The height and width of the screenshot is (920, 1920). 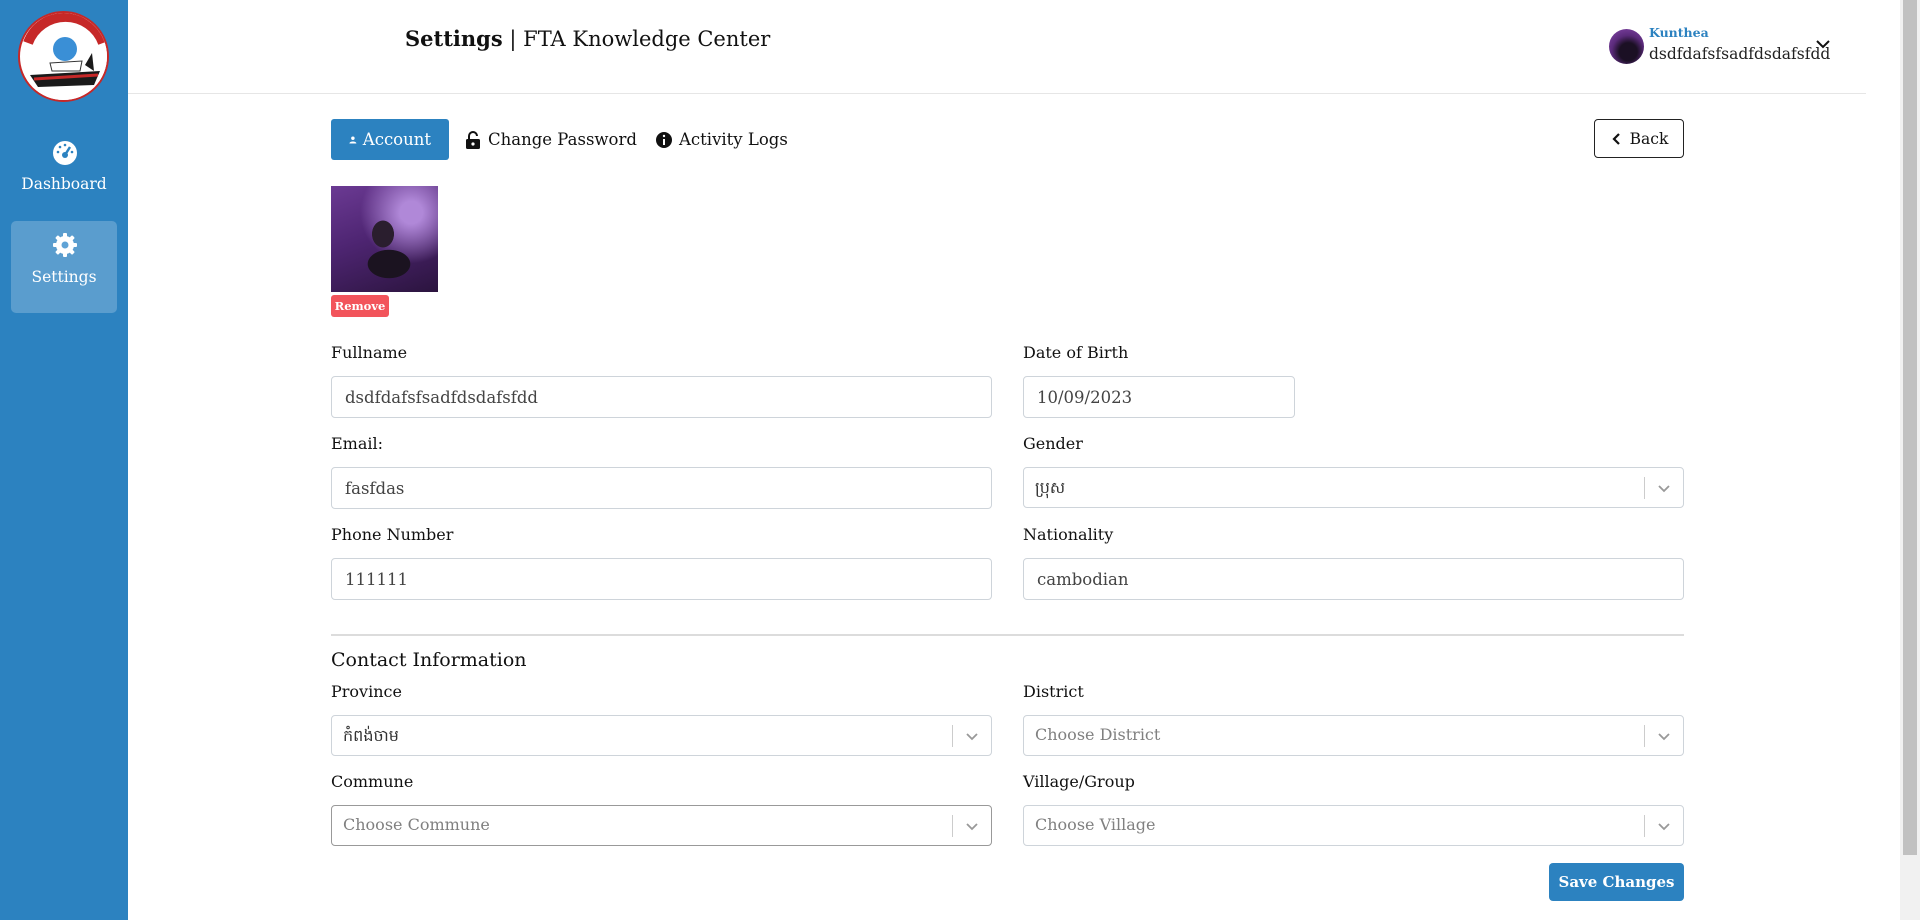 What do you see at coordinates (371, 735) in the screenshot?
I see `province-value: កំពង់ចាម` at bounding box center [371, 735].